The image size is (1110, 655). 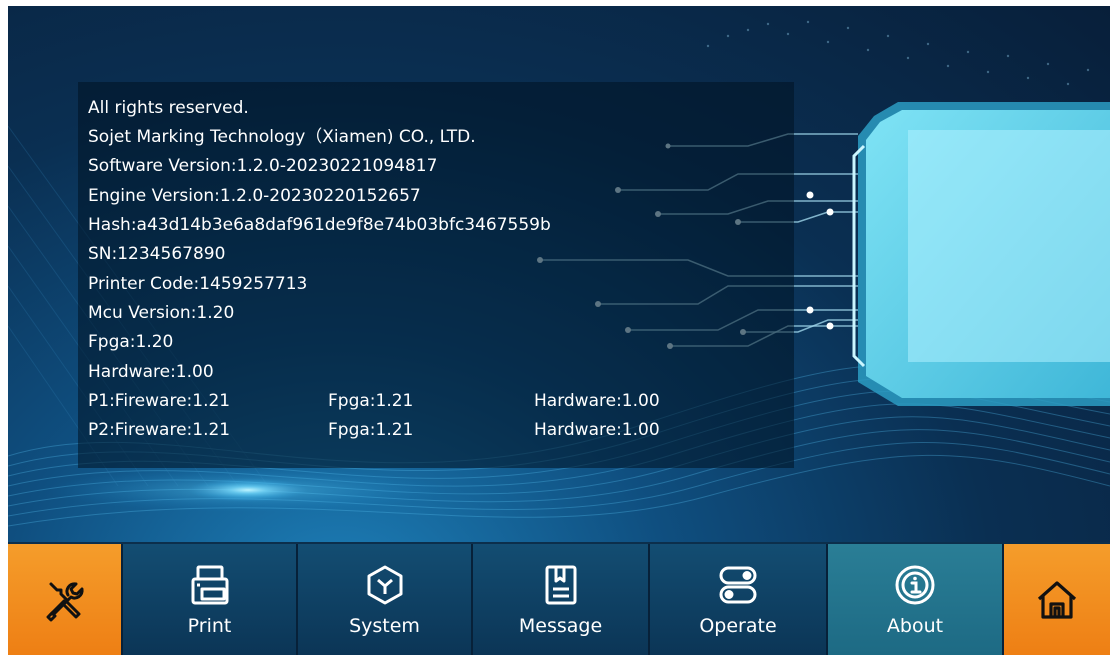 I want to click on hardware-text: Hardware:1.00, so click(x=151, y=372).